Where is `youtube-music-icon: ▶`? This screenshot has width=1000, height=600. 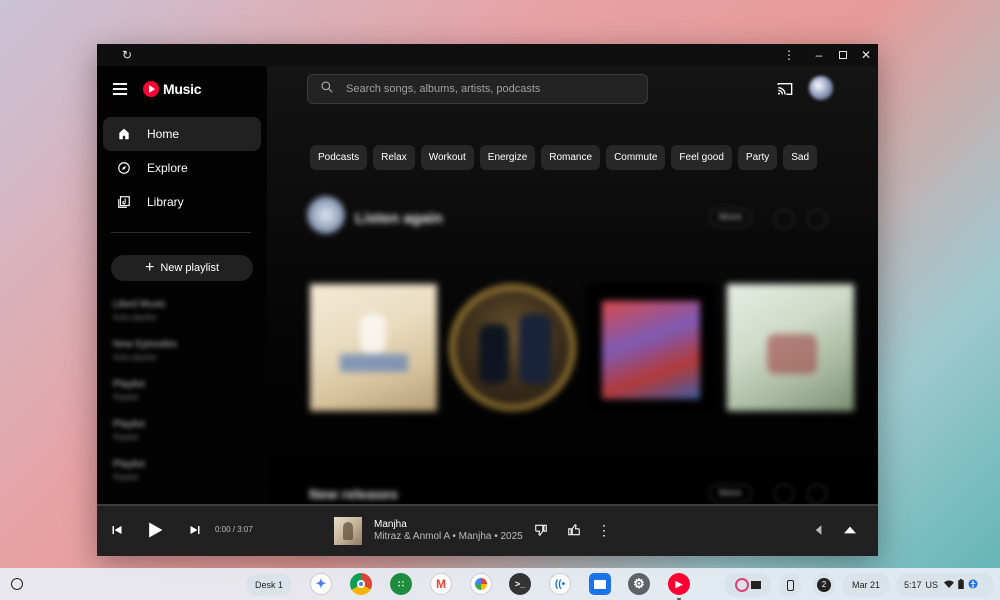 youtube-music-icon: ▶ is located at coordinates (679, 584).